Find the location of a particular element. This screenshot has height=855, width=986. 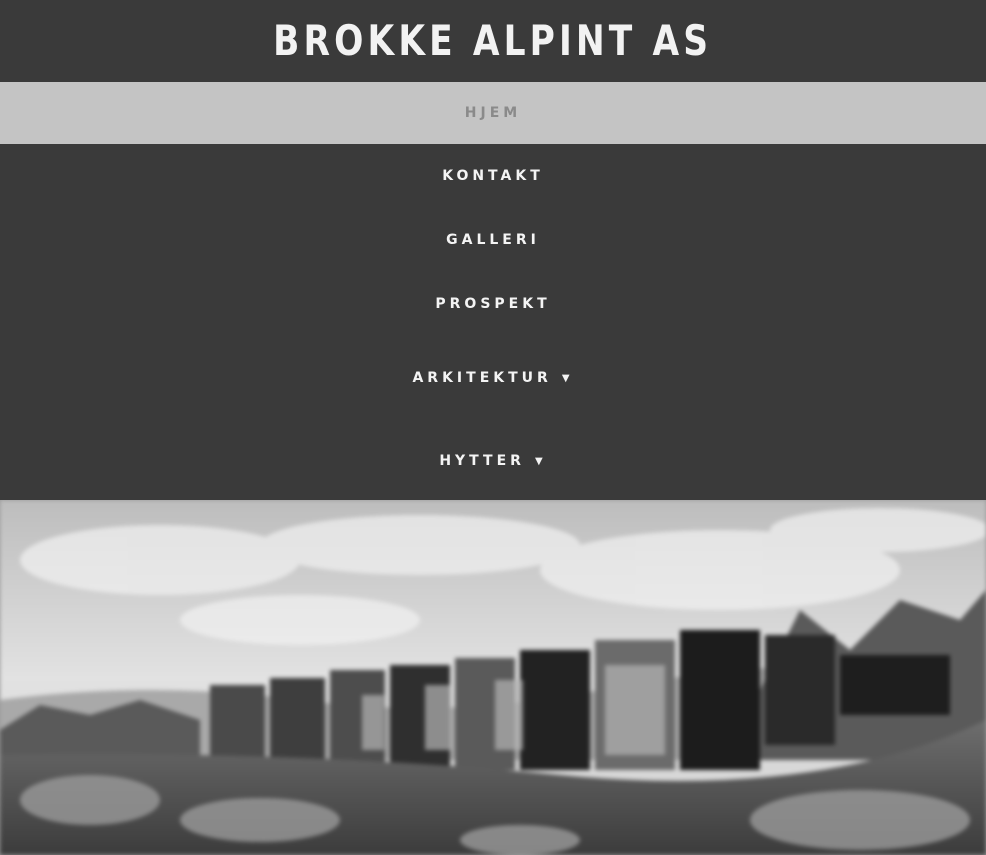

site-header: BROKKE ALPINT AS is located at coordinates (493, 40).